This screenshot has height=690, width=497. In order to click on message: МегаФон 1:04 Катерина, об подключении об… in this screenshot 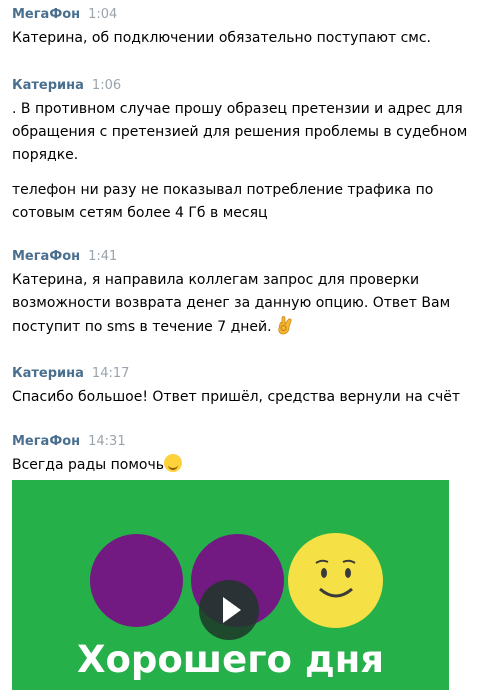, I will do `click(249, 28)`.